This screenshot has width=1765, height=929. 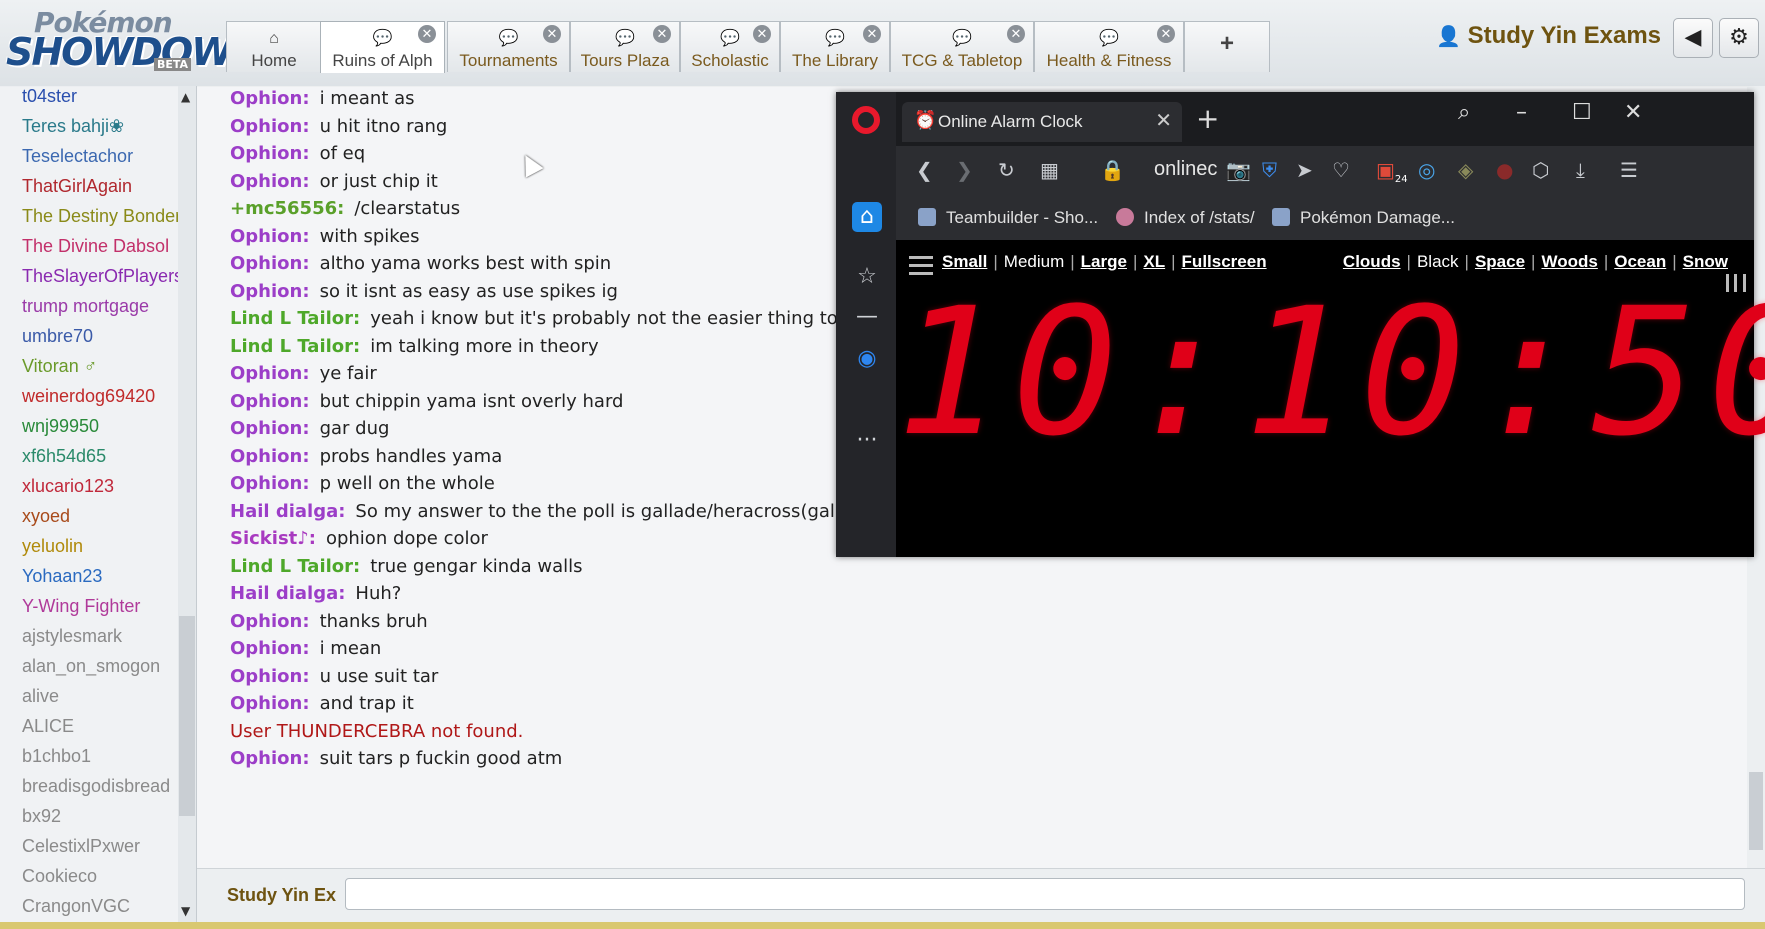 I want to click on size-medium: Medium, so click(x=1034, y=261).